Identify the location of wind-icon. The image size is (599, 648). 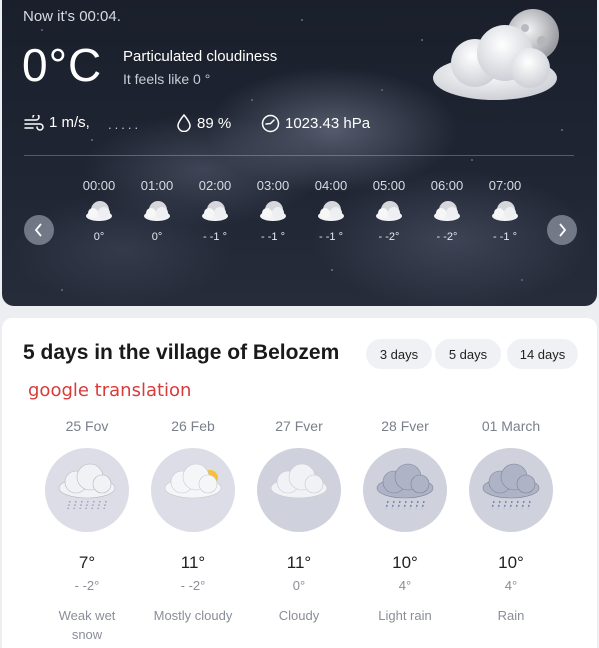
(34, 122).